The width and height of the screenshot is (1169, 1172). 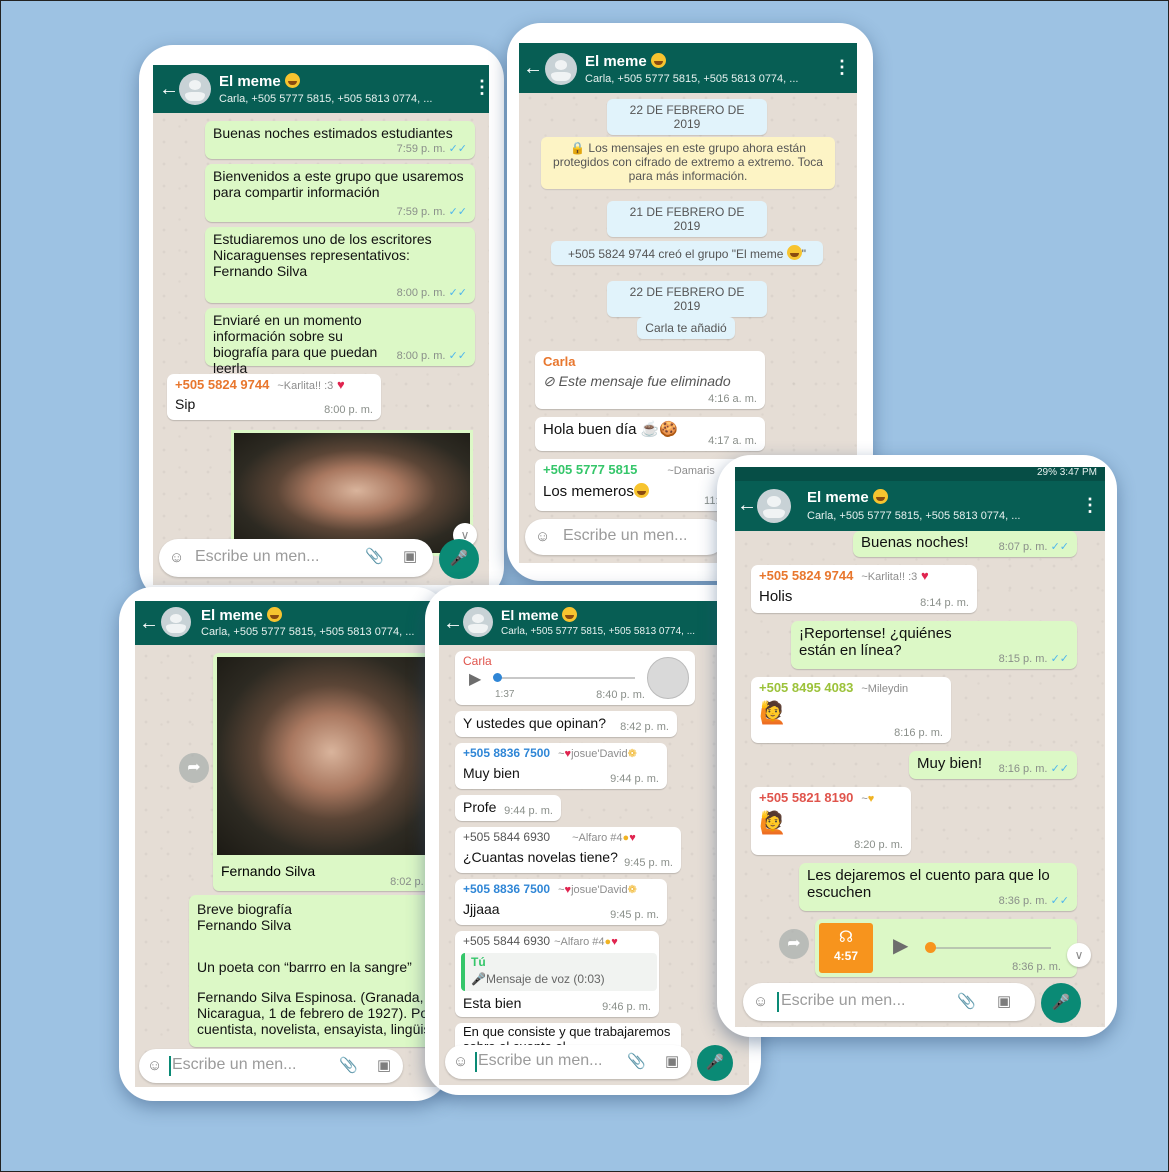 What do you see at coordinates (806, 797) in the screenshot?
I see `sender-phone: +505 5821 8190` at bounding box center [806, 797].